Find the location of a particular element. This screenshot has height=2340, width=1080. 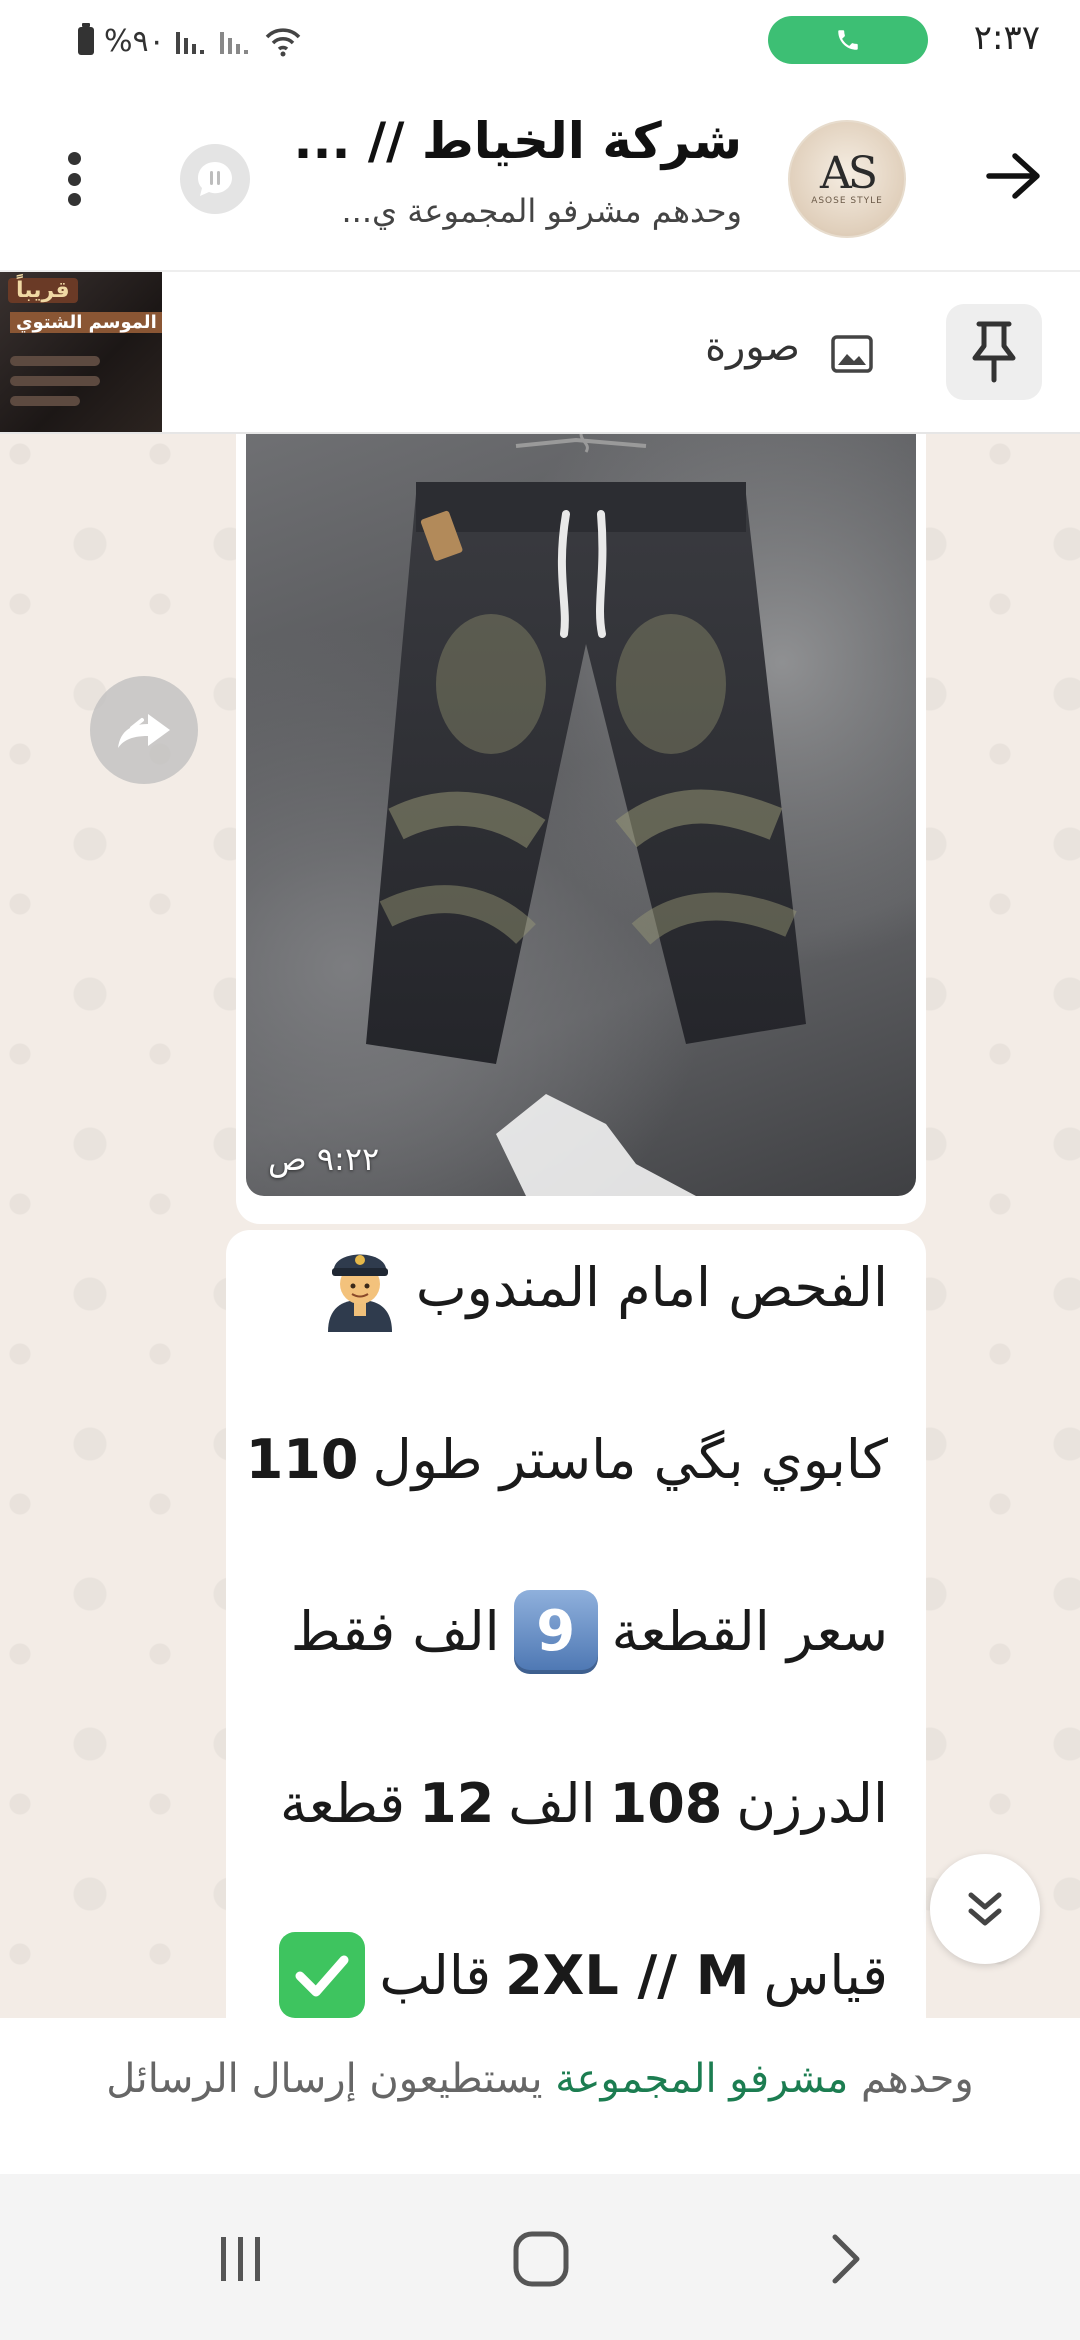

line5-sizes: 2XL // M is located at coordinates (627, 1975).